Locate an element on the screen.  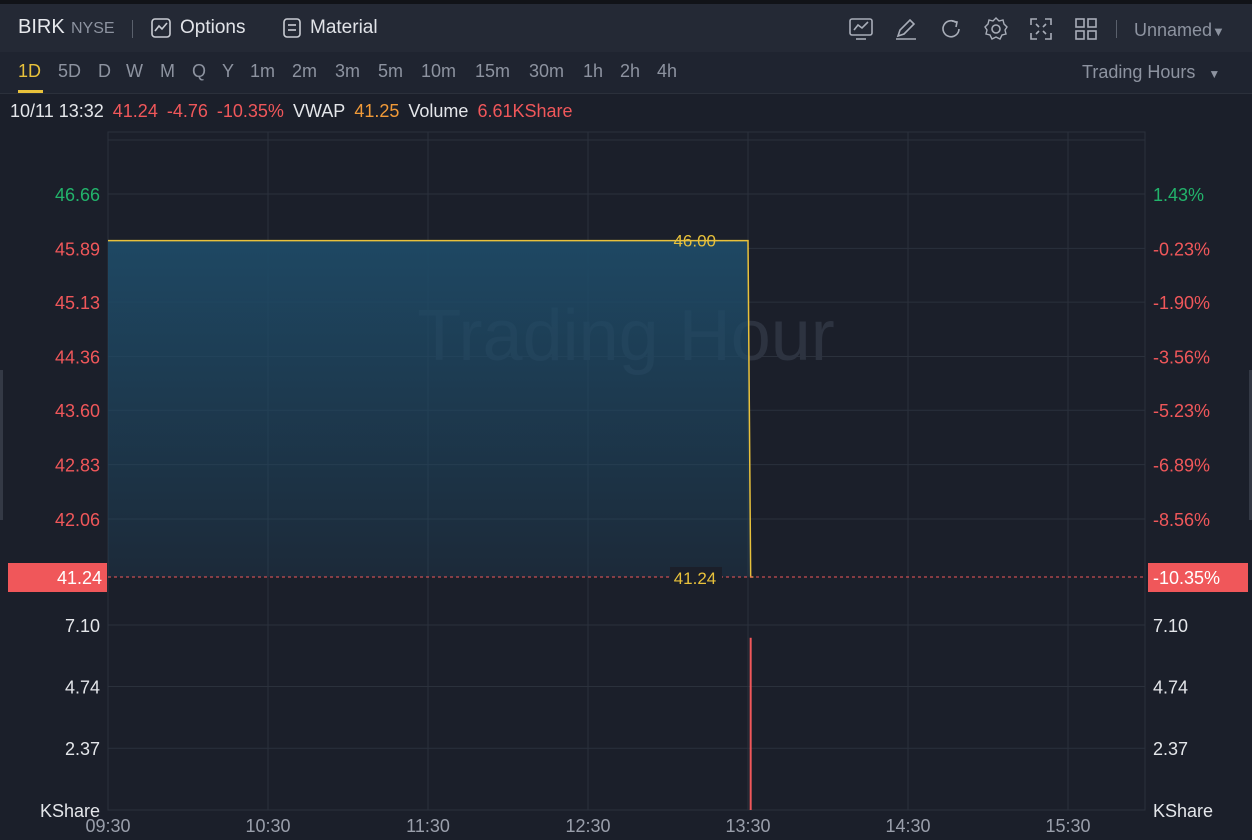
pct-tick-label: -1.90% is located at coordinates (1181, 303).